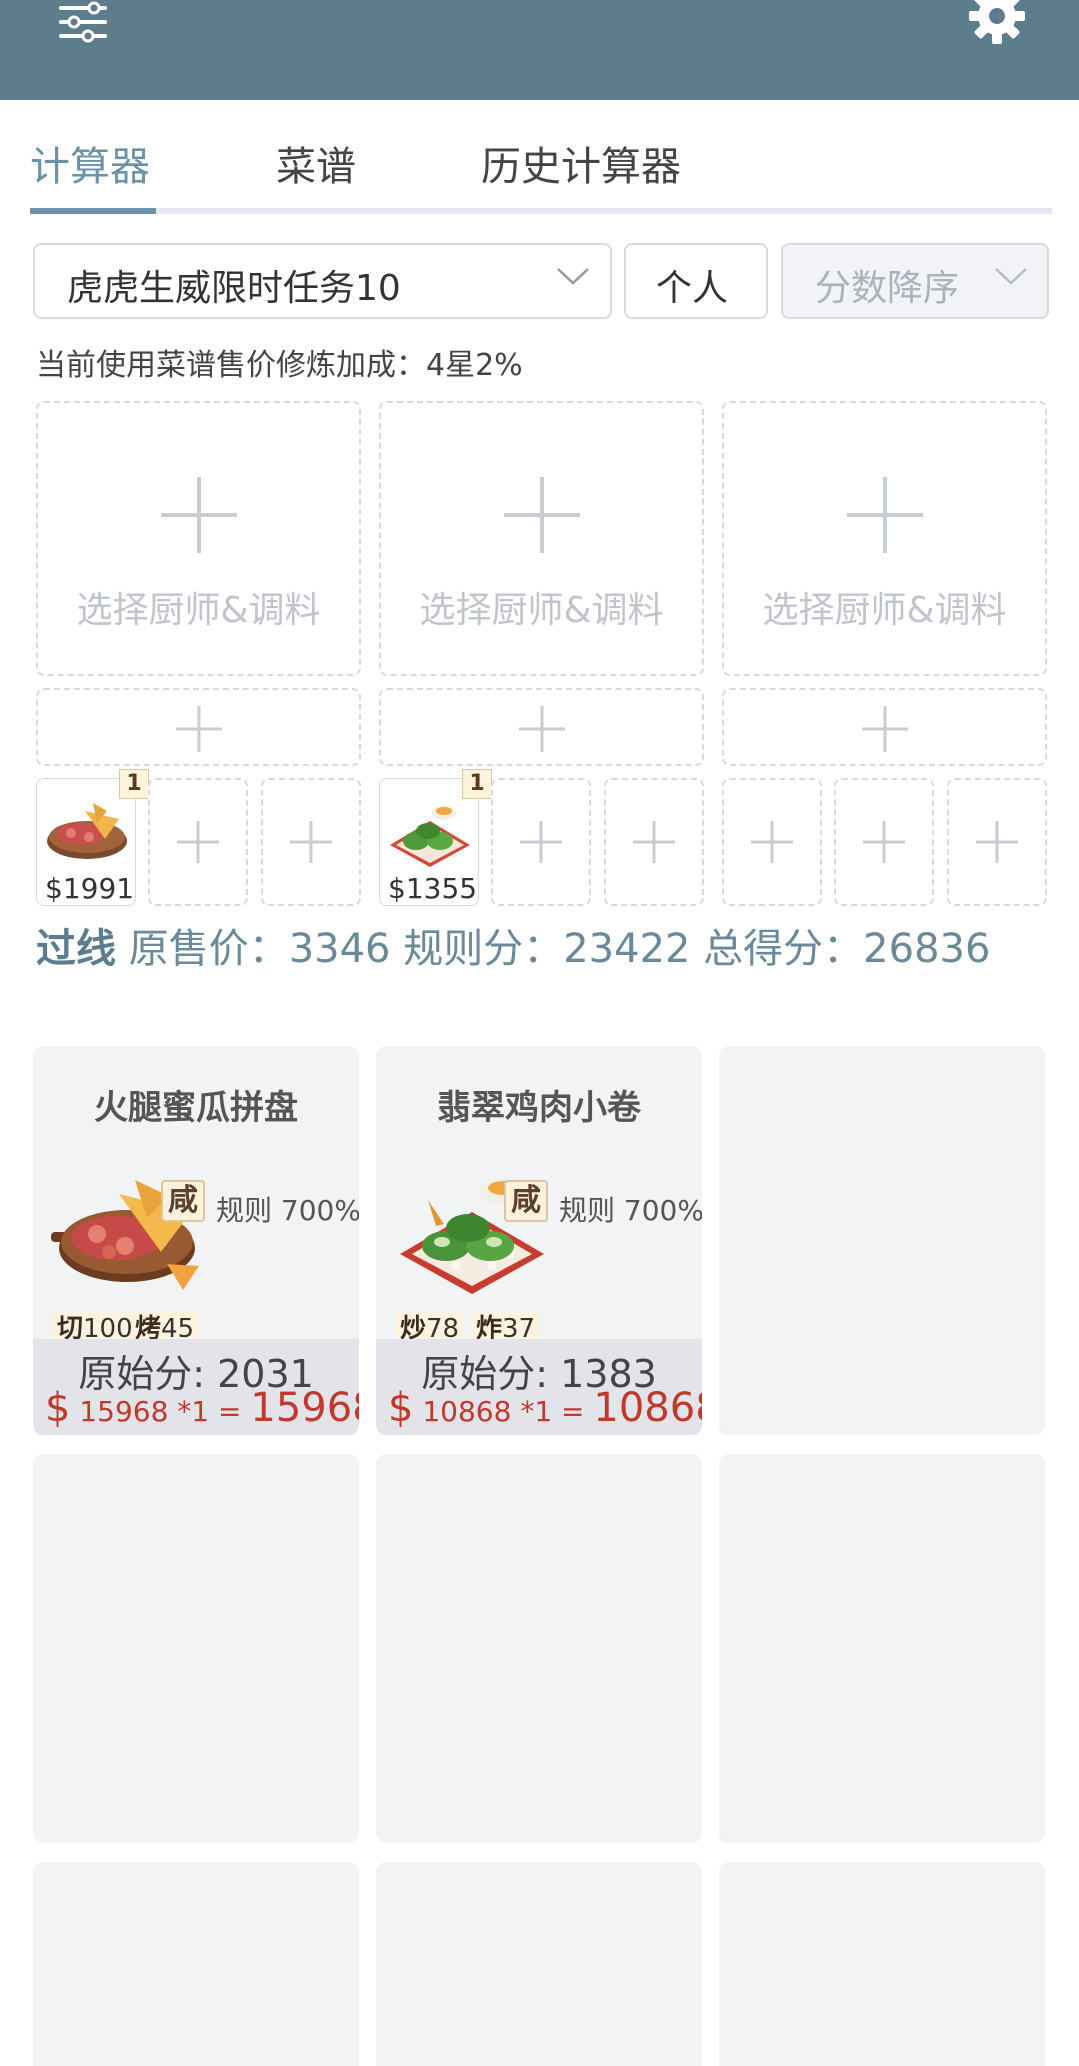  I want to click on recipe-bonus-text: 当前使用菜谱售价修炼加成：4星2%, so click(279, 365).